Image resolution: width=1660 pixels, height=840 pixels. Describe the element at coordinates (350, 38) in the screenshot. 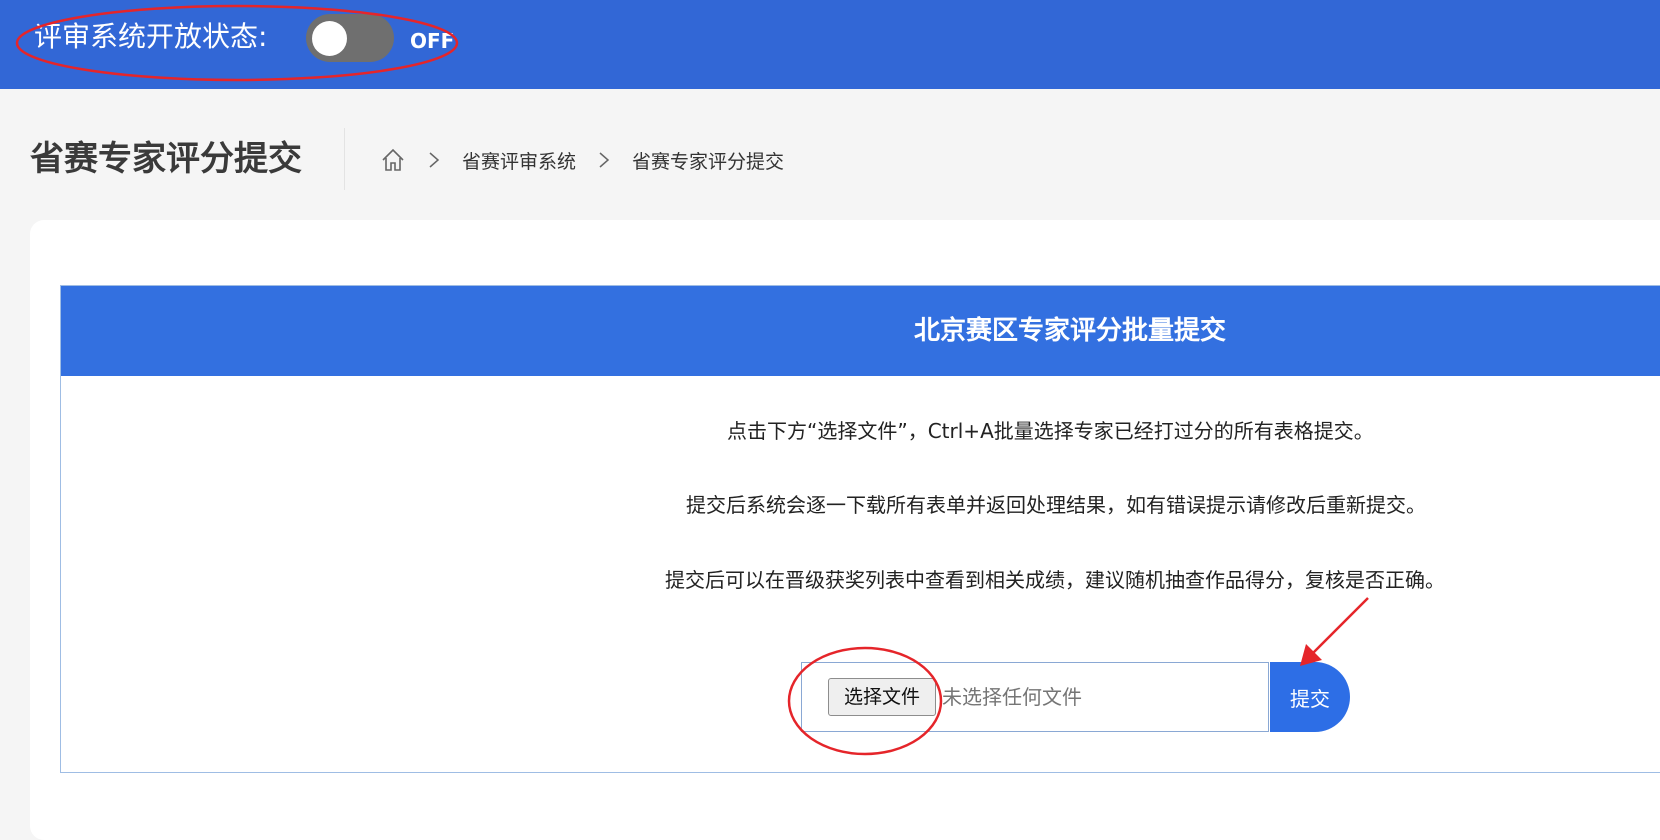

I see `review-status-toggle` at that location.